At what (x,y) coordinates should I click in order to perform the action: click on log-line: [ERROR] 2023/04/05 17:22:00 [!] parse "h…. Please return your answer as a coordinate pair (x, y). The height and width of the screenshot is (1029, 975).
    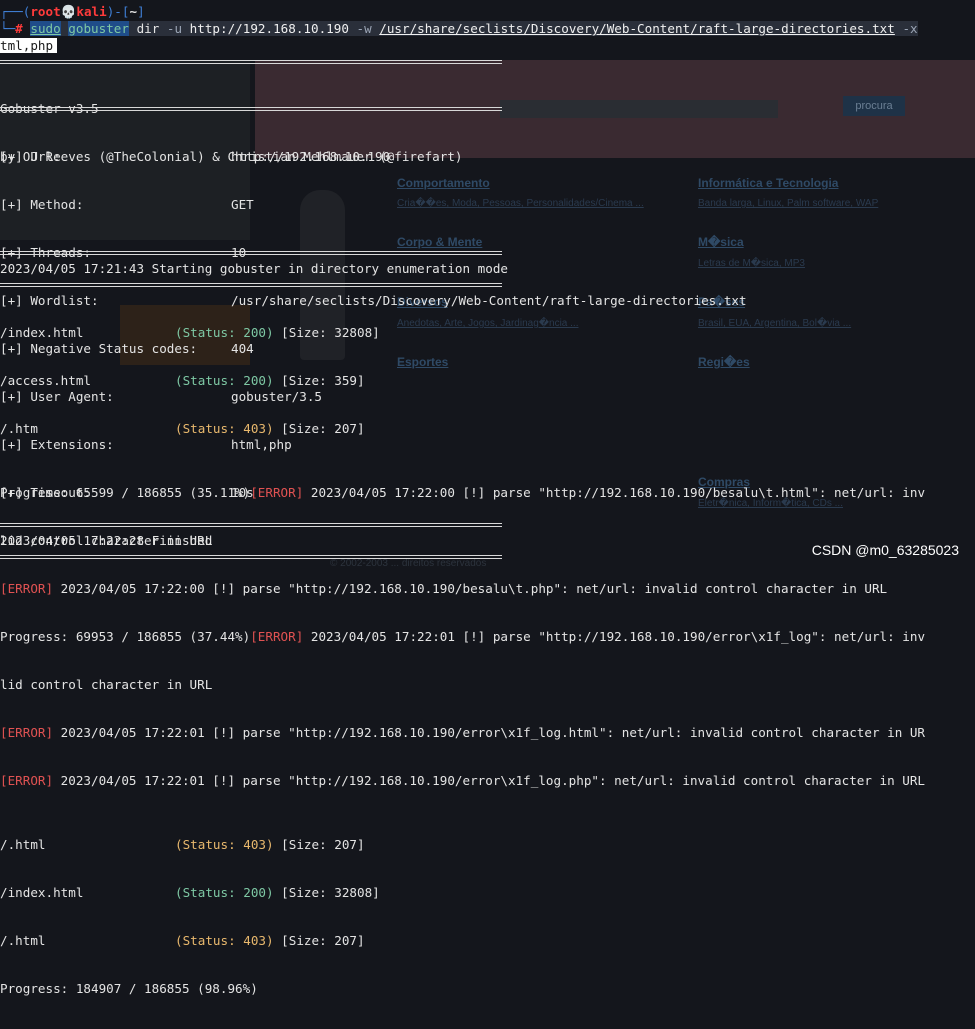
    Looking at the image, I should click on (462, 589).